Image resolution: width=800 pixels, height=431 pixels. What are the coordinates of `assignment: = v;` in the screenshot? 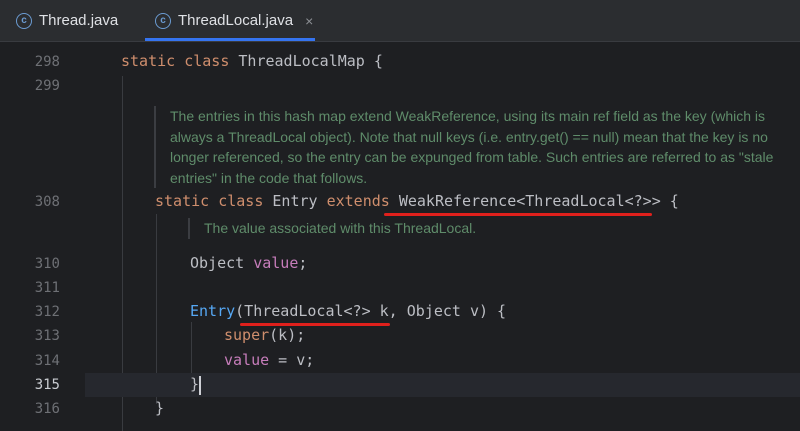 It's located at (292, 360).